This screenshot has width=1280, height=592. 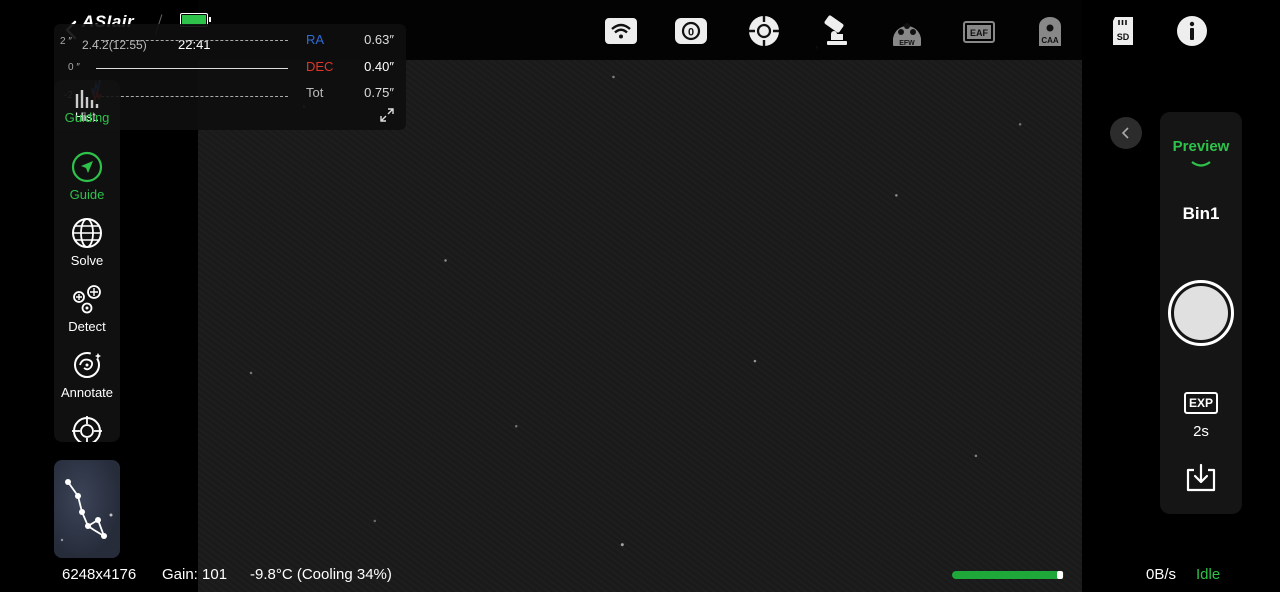 I want to click on galaxy-icon, so click(x=87, y=365).